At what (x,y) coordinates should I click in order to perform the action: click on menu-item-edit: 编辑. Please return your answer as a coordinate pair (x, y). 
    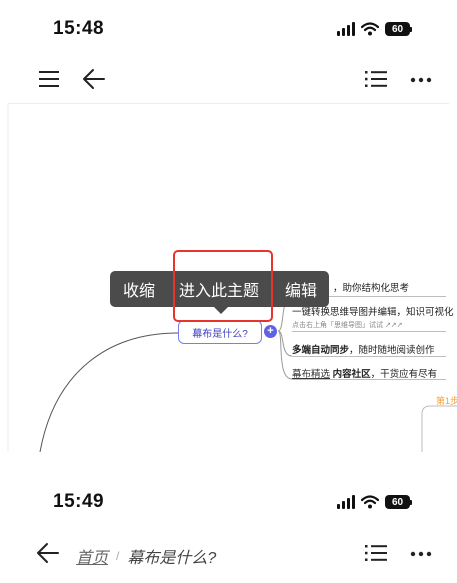
    Looking at the image, I should click on (301, 289).